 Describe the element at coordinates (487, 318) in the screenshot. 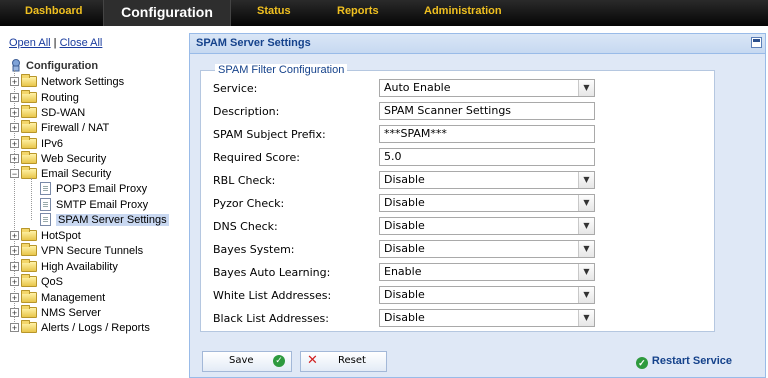

I see `black-list-select: Disable ▼` at that location.